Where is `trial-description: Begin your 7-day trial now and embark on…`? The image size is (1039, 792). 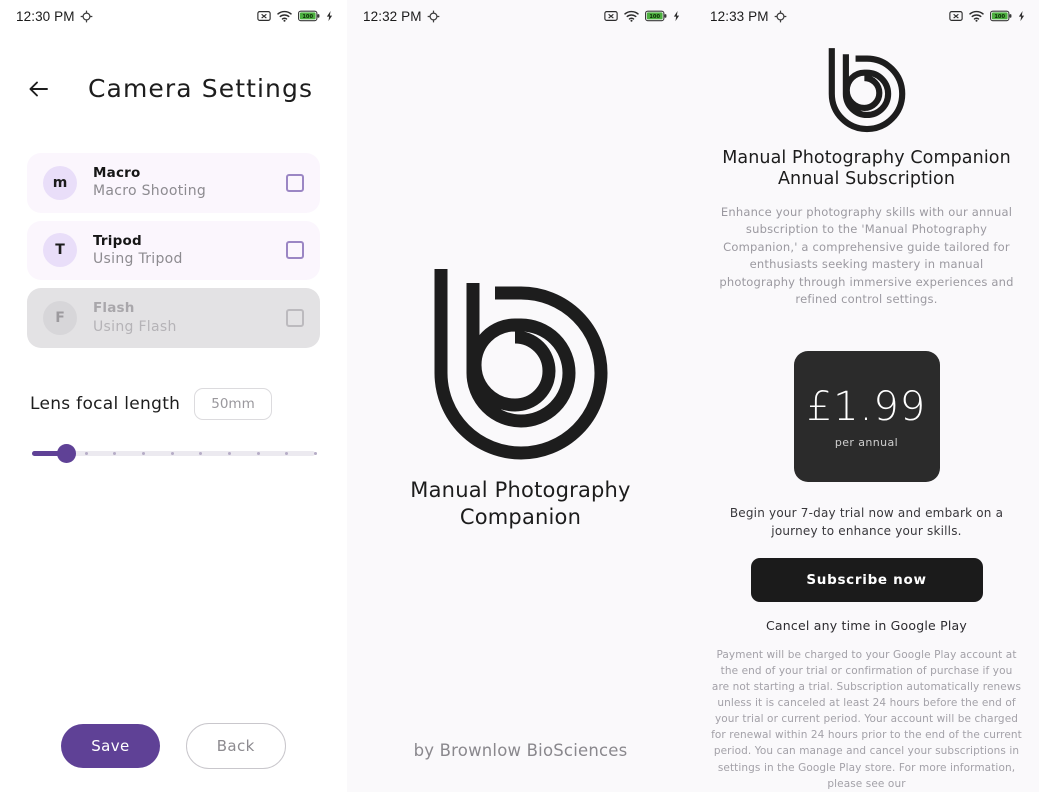 trial-description: Begin your 7-day trial now and embark on… is located at coordinates (866, 521).